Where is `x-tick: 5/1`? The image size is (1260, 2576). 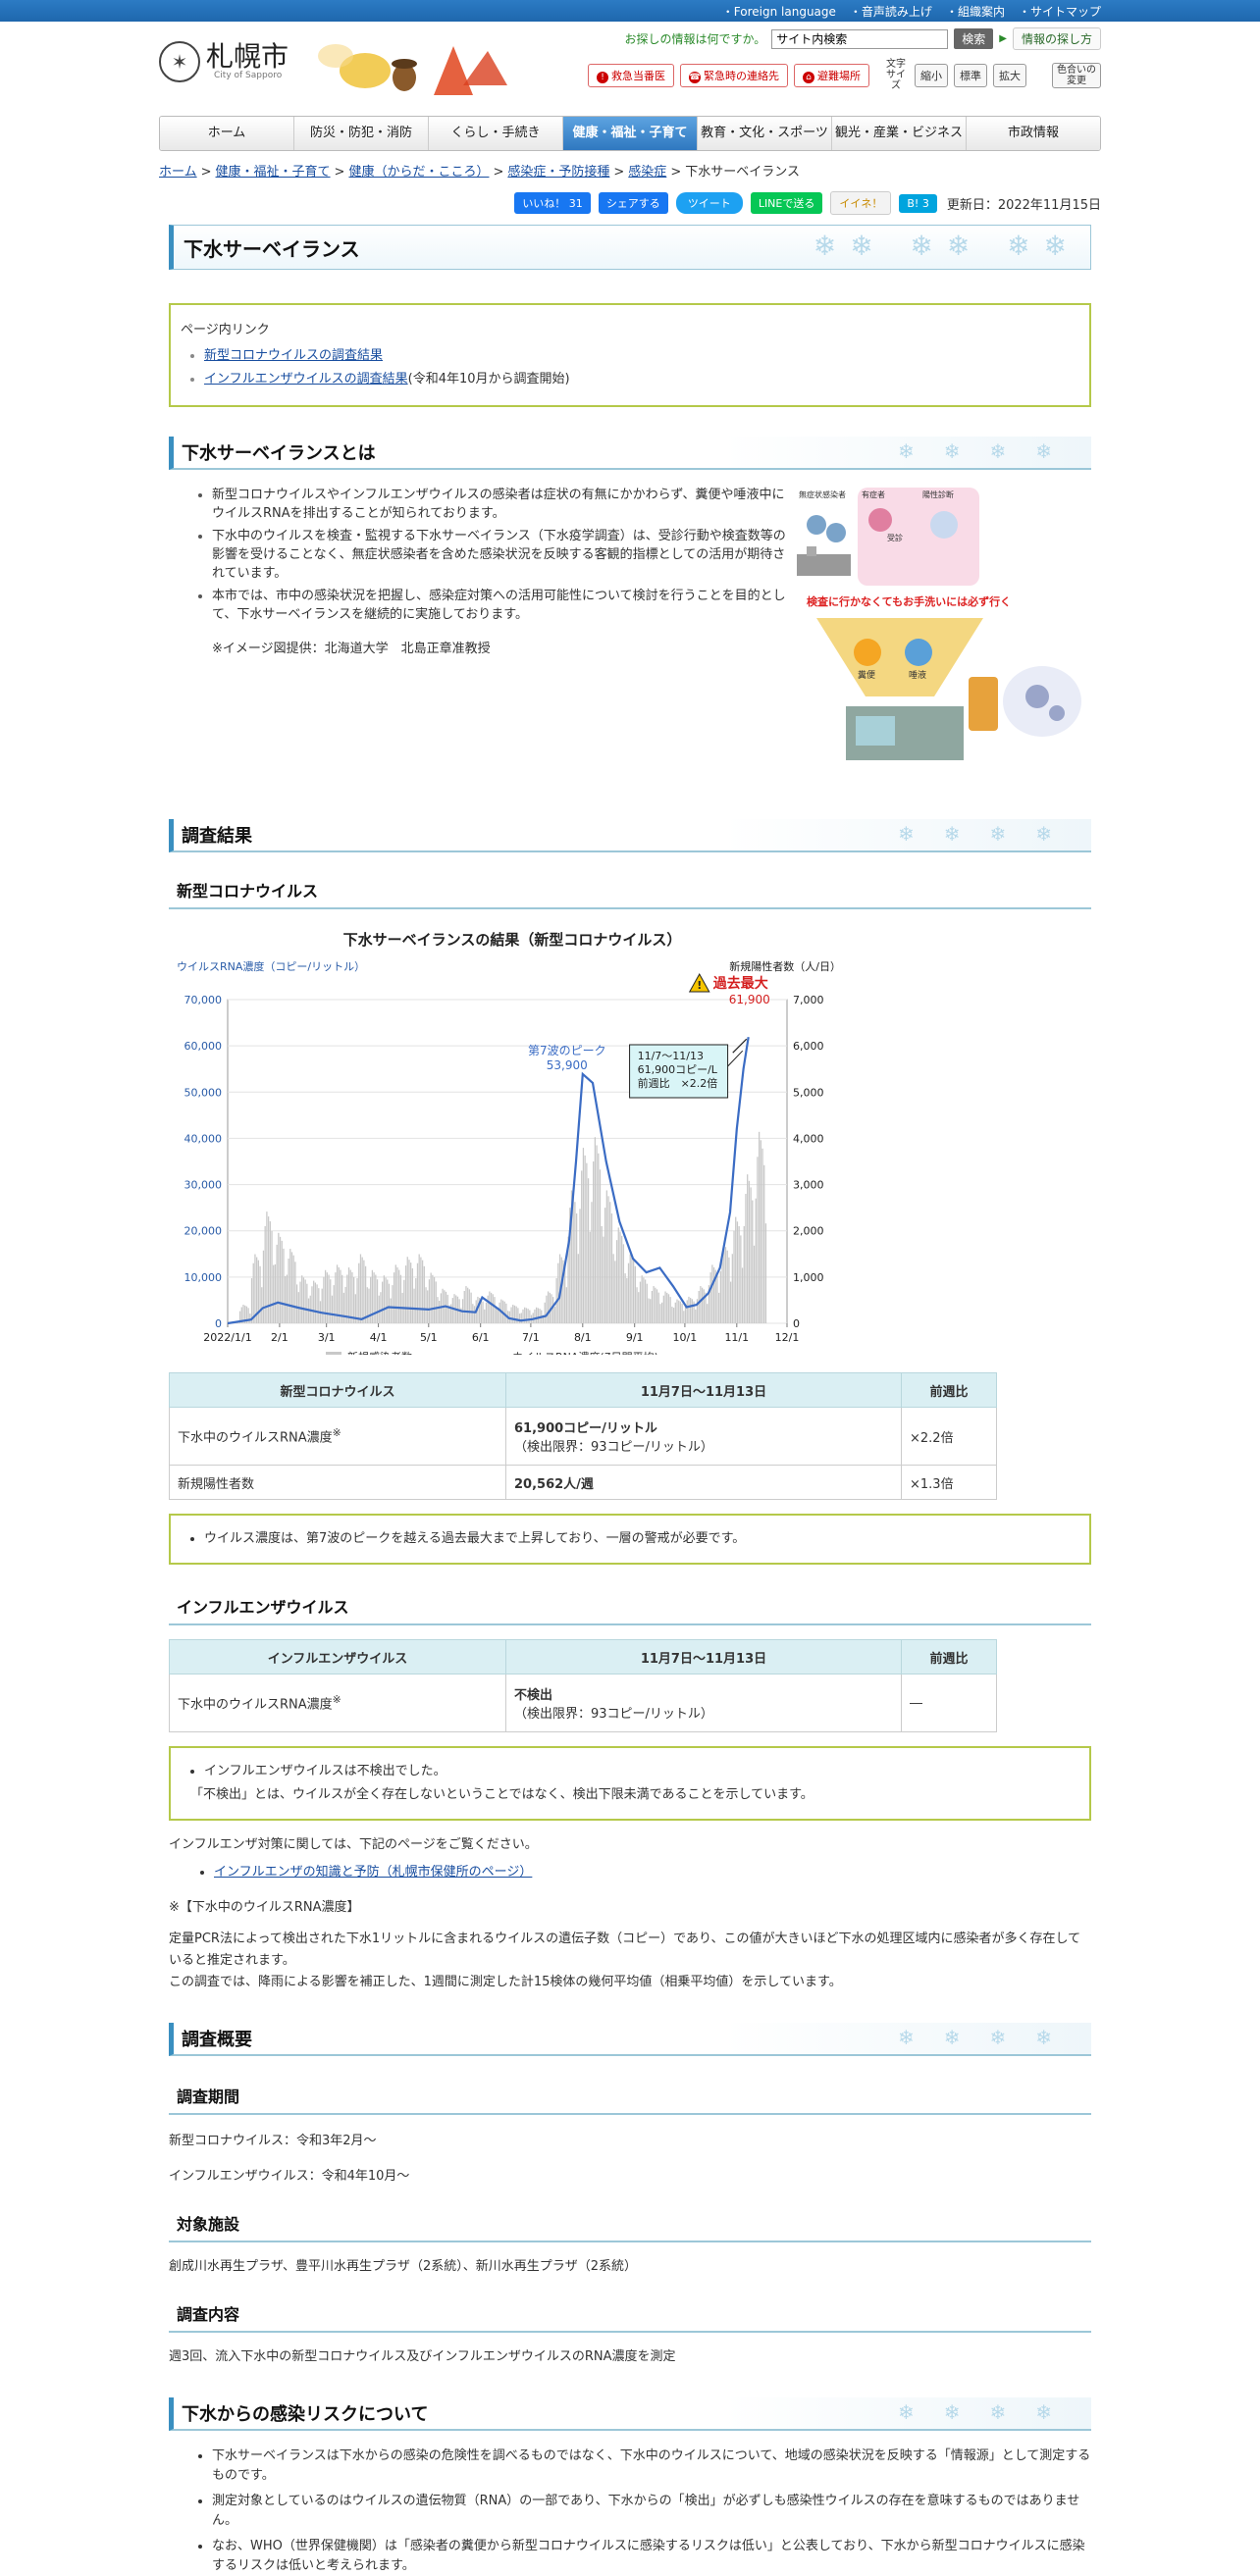
x-tick: 5/1 is located at coordinates (429, 1337).